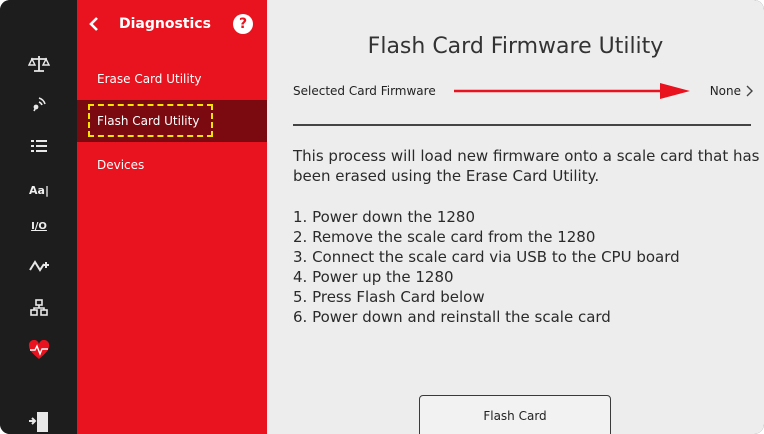  Describe the element at coordinates (148, 121) in the screenshot. I see `menu-item-label: Flash Card Utility` at that location.